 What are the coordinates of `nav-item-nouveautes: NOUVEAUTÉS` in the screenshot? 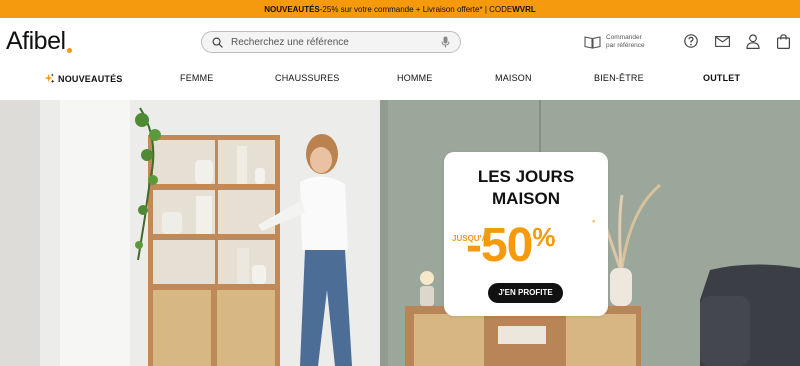 It's located at (83, 78).